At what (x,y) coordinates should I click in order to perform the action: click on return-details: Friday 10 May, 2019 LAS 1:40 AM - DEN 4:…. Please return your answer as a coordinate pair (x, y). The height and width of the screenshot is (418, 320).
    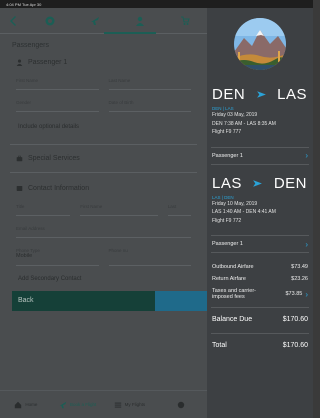
    Looking at the image, I should click on (244, 212).